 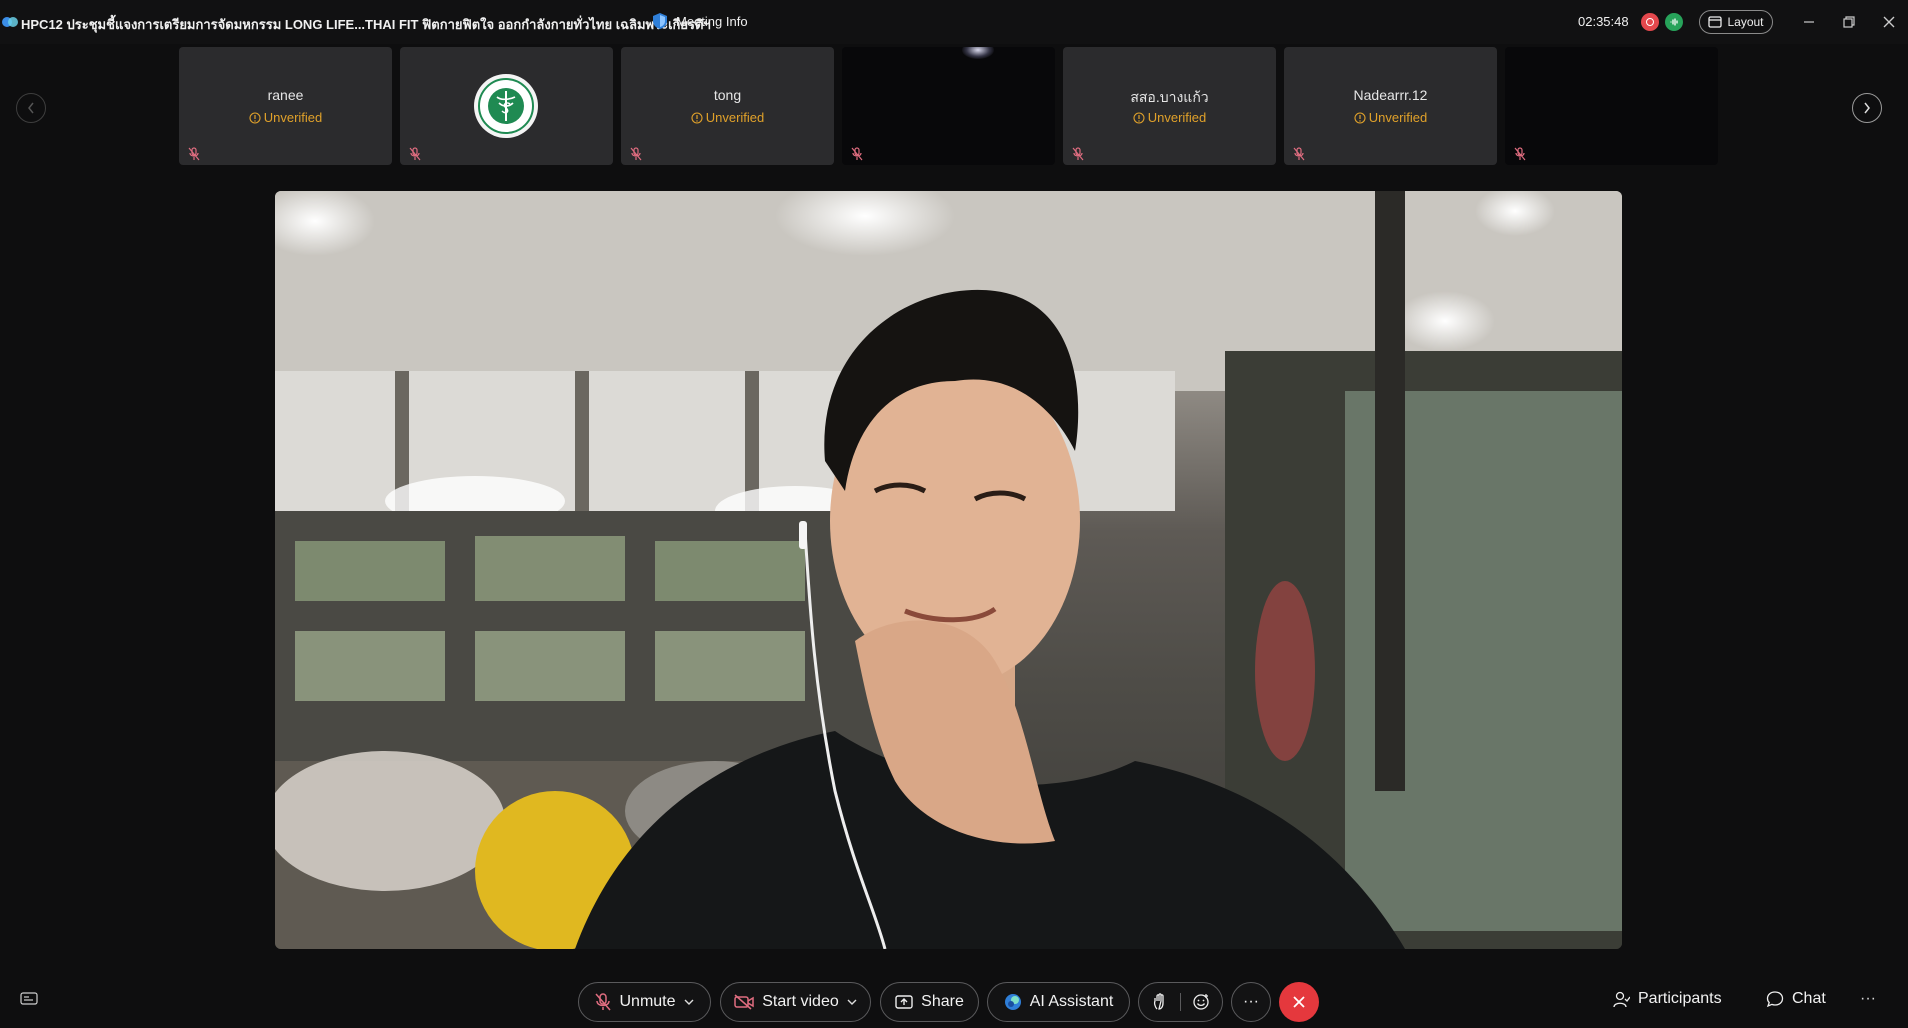 I want to click on restore-button, so click(x=1849, y=22).